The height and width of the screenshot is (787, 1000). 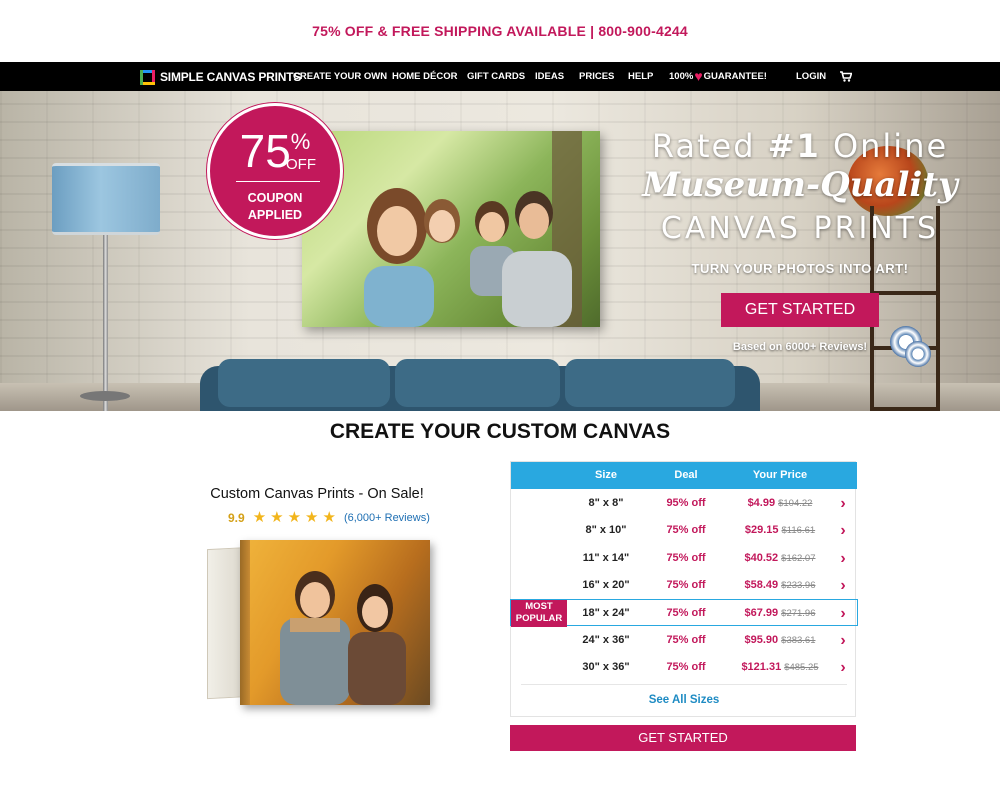 What do you see at coordinates (761, 530) in the screenshot?
I see `row-price-current: $29.15` at bounding box center [761, 530].